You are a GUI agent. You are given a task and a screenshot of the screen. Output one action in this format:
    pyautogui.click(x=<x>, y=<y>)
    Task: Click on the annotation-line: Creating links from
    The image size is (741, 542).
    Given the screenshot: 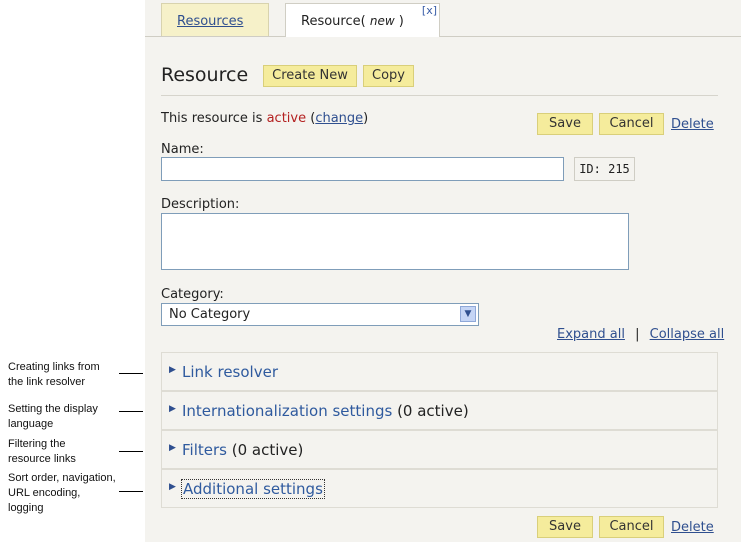 What is the action you would take?
    pyautogui.click(x=54, y=367)
    